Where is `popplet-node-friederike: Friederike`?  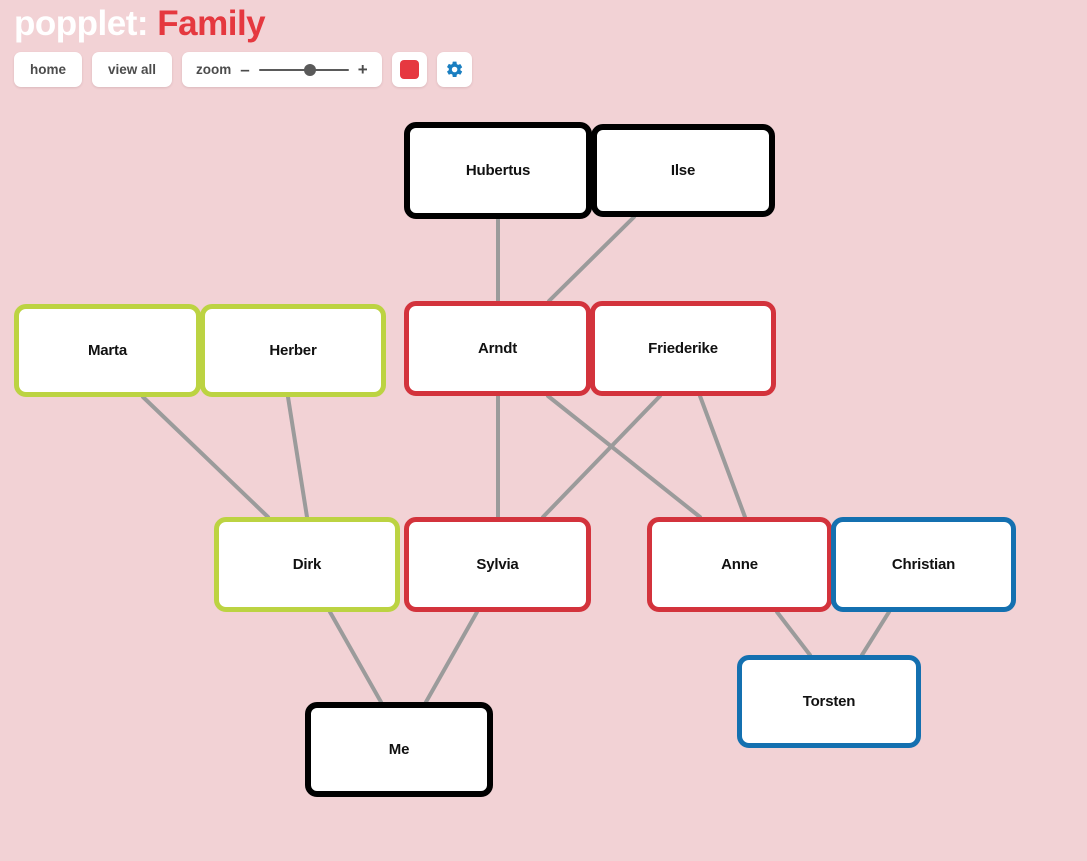 popplet-node-friederike: Friederike is located at coordinates (683, 348).